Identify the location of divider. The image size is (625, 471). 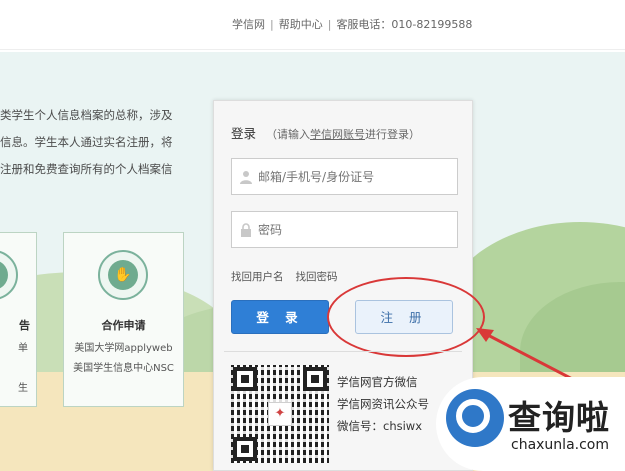
(343, 351).